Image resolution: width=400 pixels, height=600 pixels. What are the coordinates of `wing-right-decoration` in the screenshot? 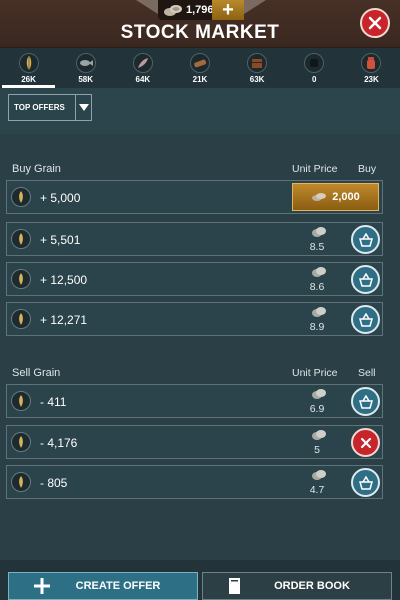 It's located at (255, 7).